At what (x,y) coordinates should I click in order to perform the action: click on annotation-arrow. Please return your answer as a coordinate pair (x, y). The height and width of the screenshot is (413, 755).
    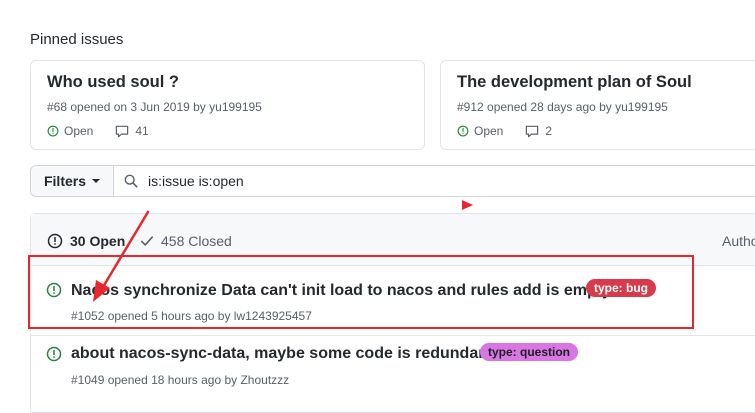
    Looking at the image, I should click on (121, 256).